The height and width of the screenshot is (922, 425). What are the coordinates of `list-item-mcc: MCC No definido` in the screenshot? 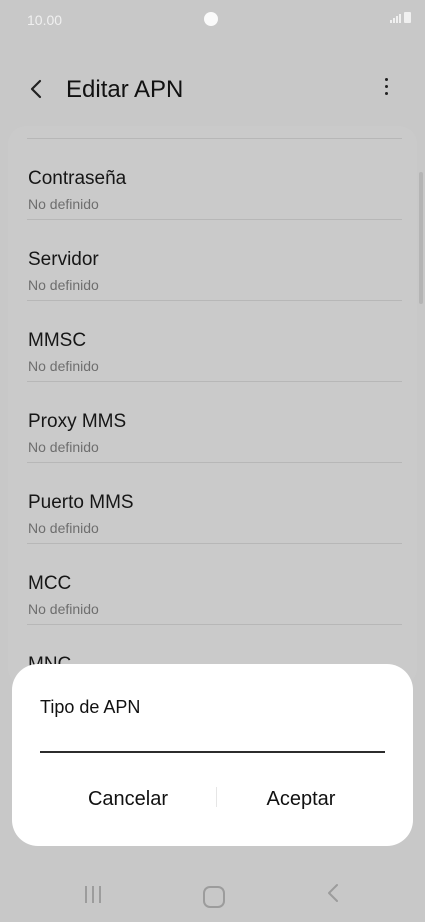 It's located at (212, 583).